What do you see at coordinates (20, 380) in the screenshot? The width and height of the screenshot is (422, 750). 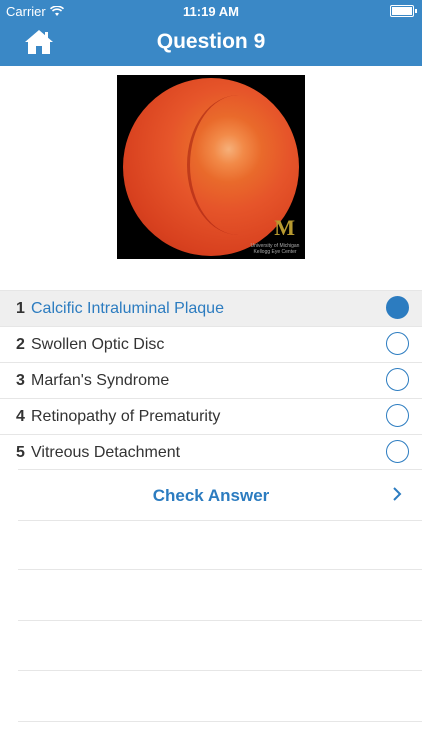 I see `option-number: 3` at bounding box center [20, 380].